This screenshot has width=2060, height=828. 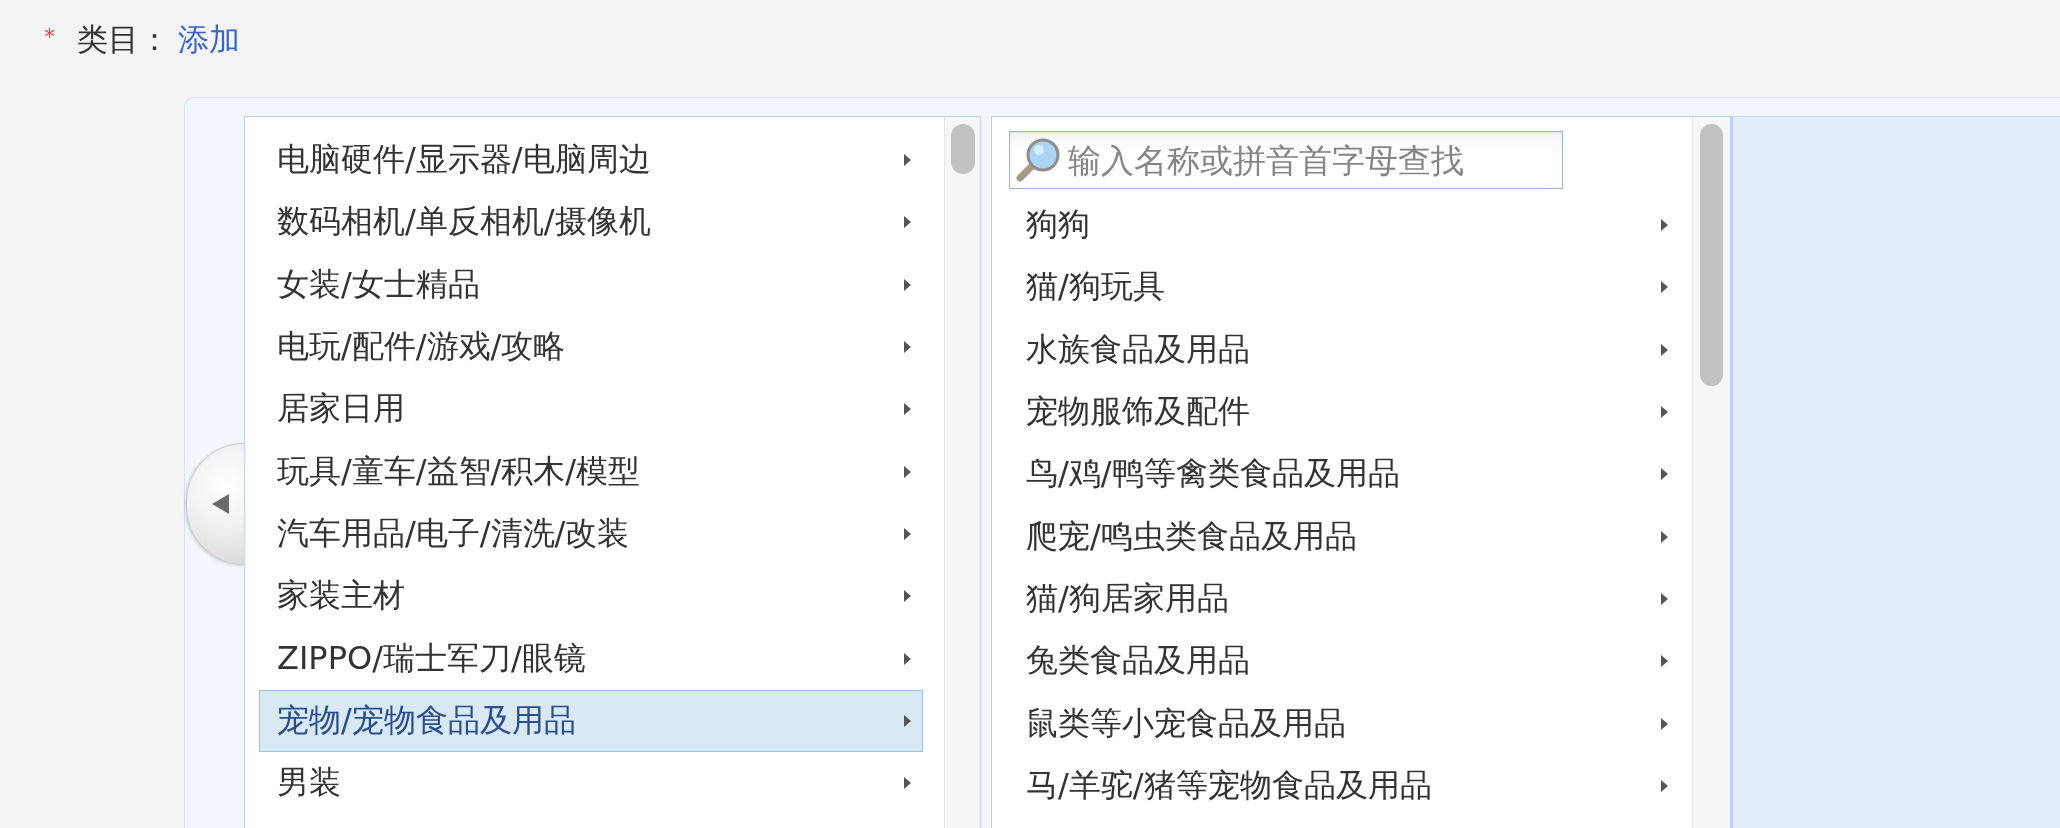 What do you see at coordinates (591, 160) in the screenshot?
I see `category-item: 电脑硬件/显示器/电脑周边` at bounding box center [591, 160].